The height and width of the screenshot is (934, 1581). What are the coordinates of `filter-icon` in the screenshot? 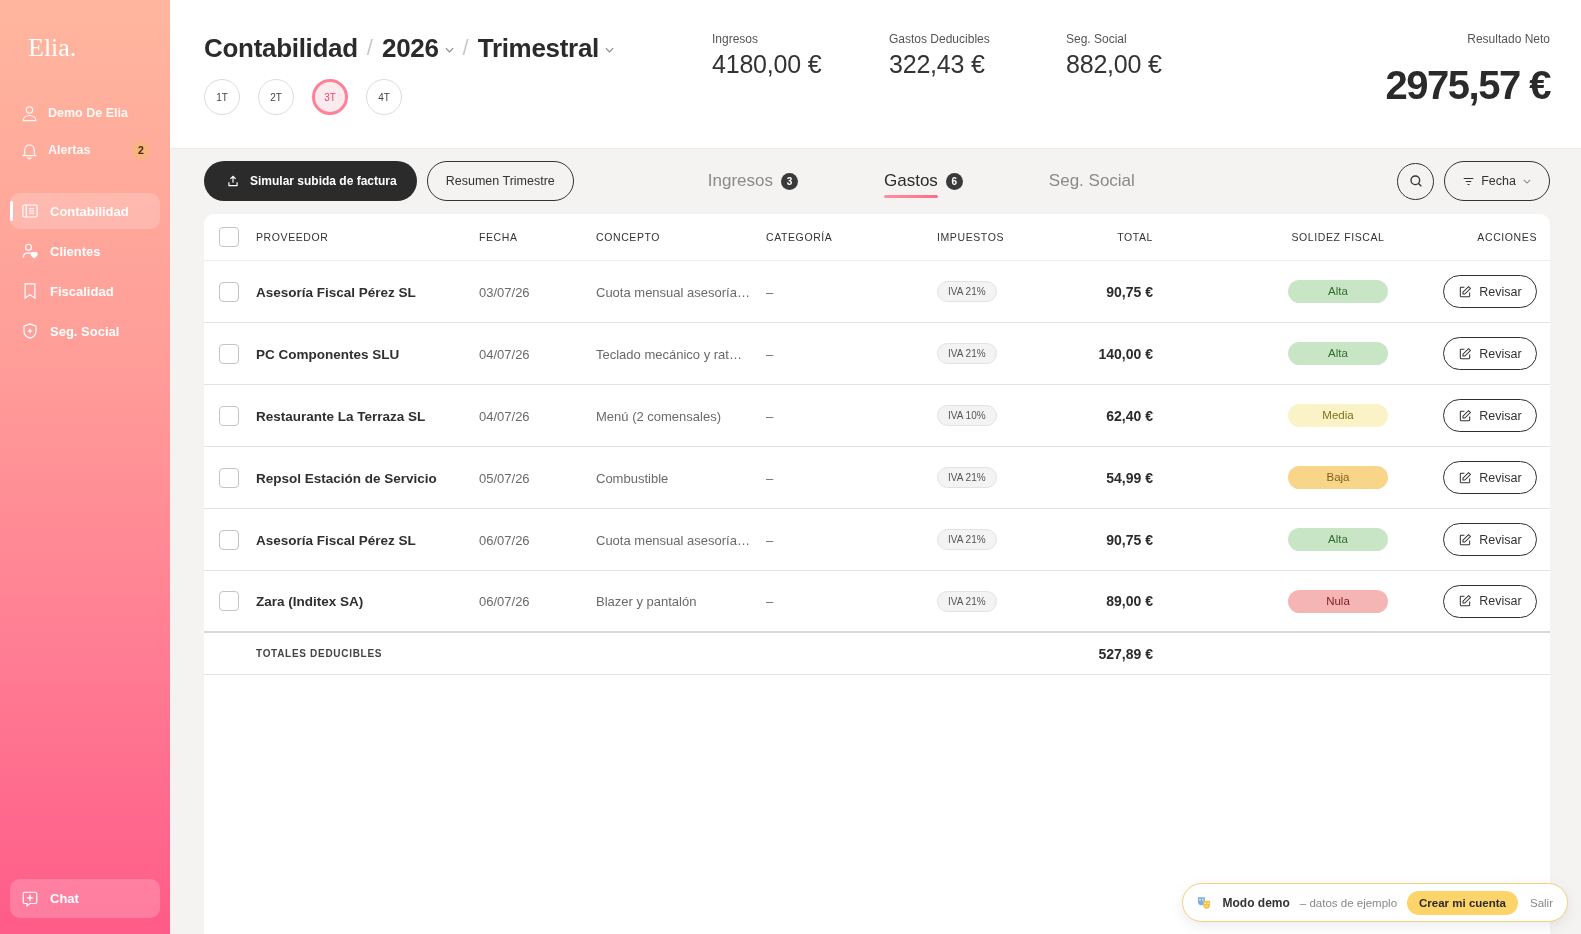 It's located at (1469, 181).